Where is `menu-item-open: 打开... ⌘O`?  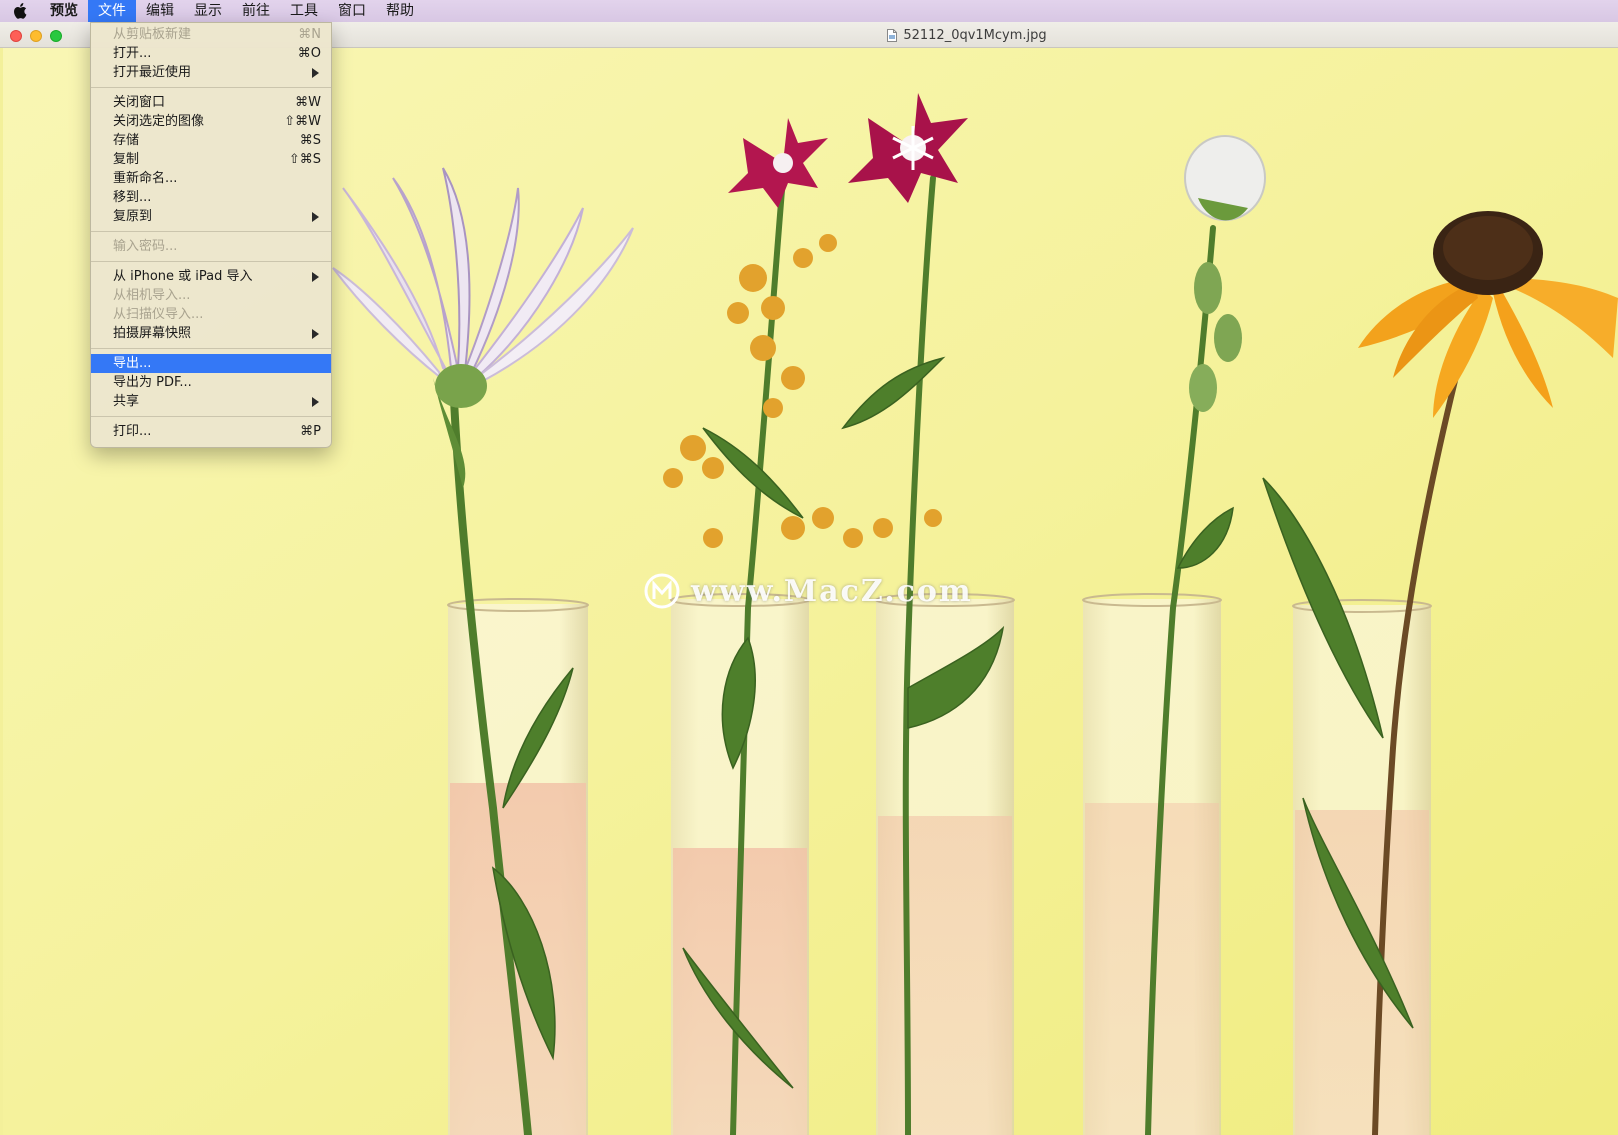 menu-item-open: 打开... ⌘O is located at coordinates (211, 53).